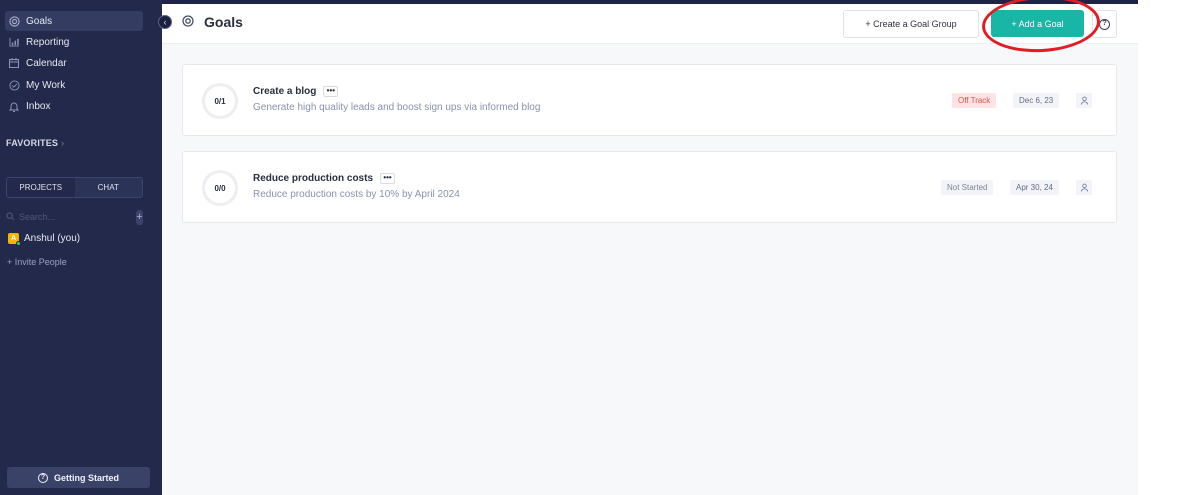 The height and width of the screenshot is (495, 1200). I want to click on chevron-right-icon: ›, so click(63, 143).